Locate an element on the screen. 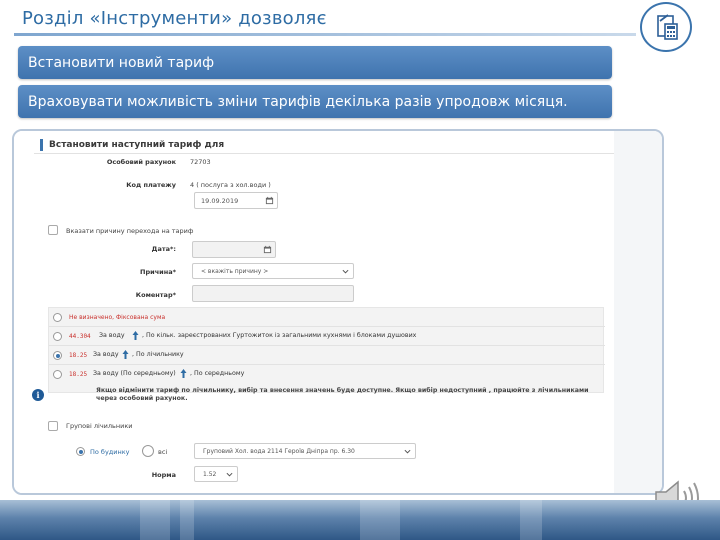  reason-select: < вкажіть причину > is located at coordinates (273, 271).